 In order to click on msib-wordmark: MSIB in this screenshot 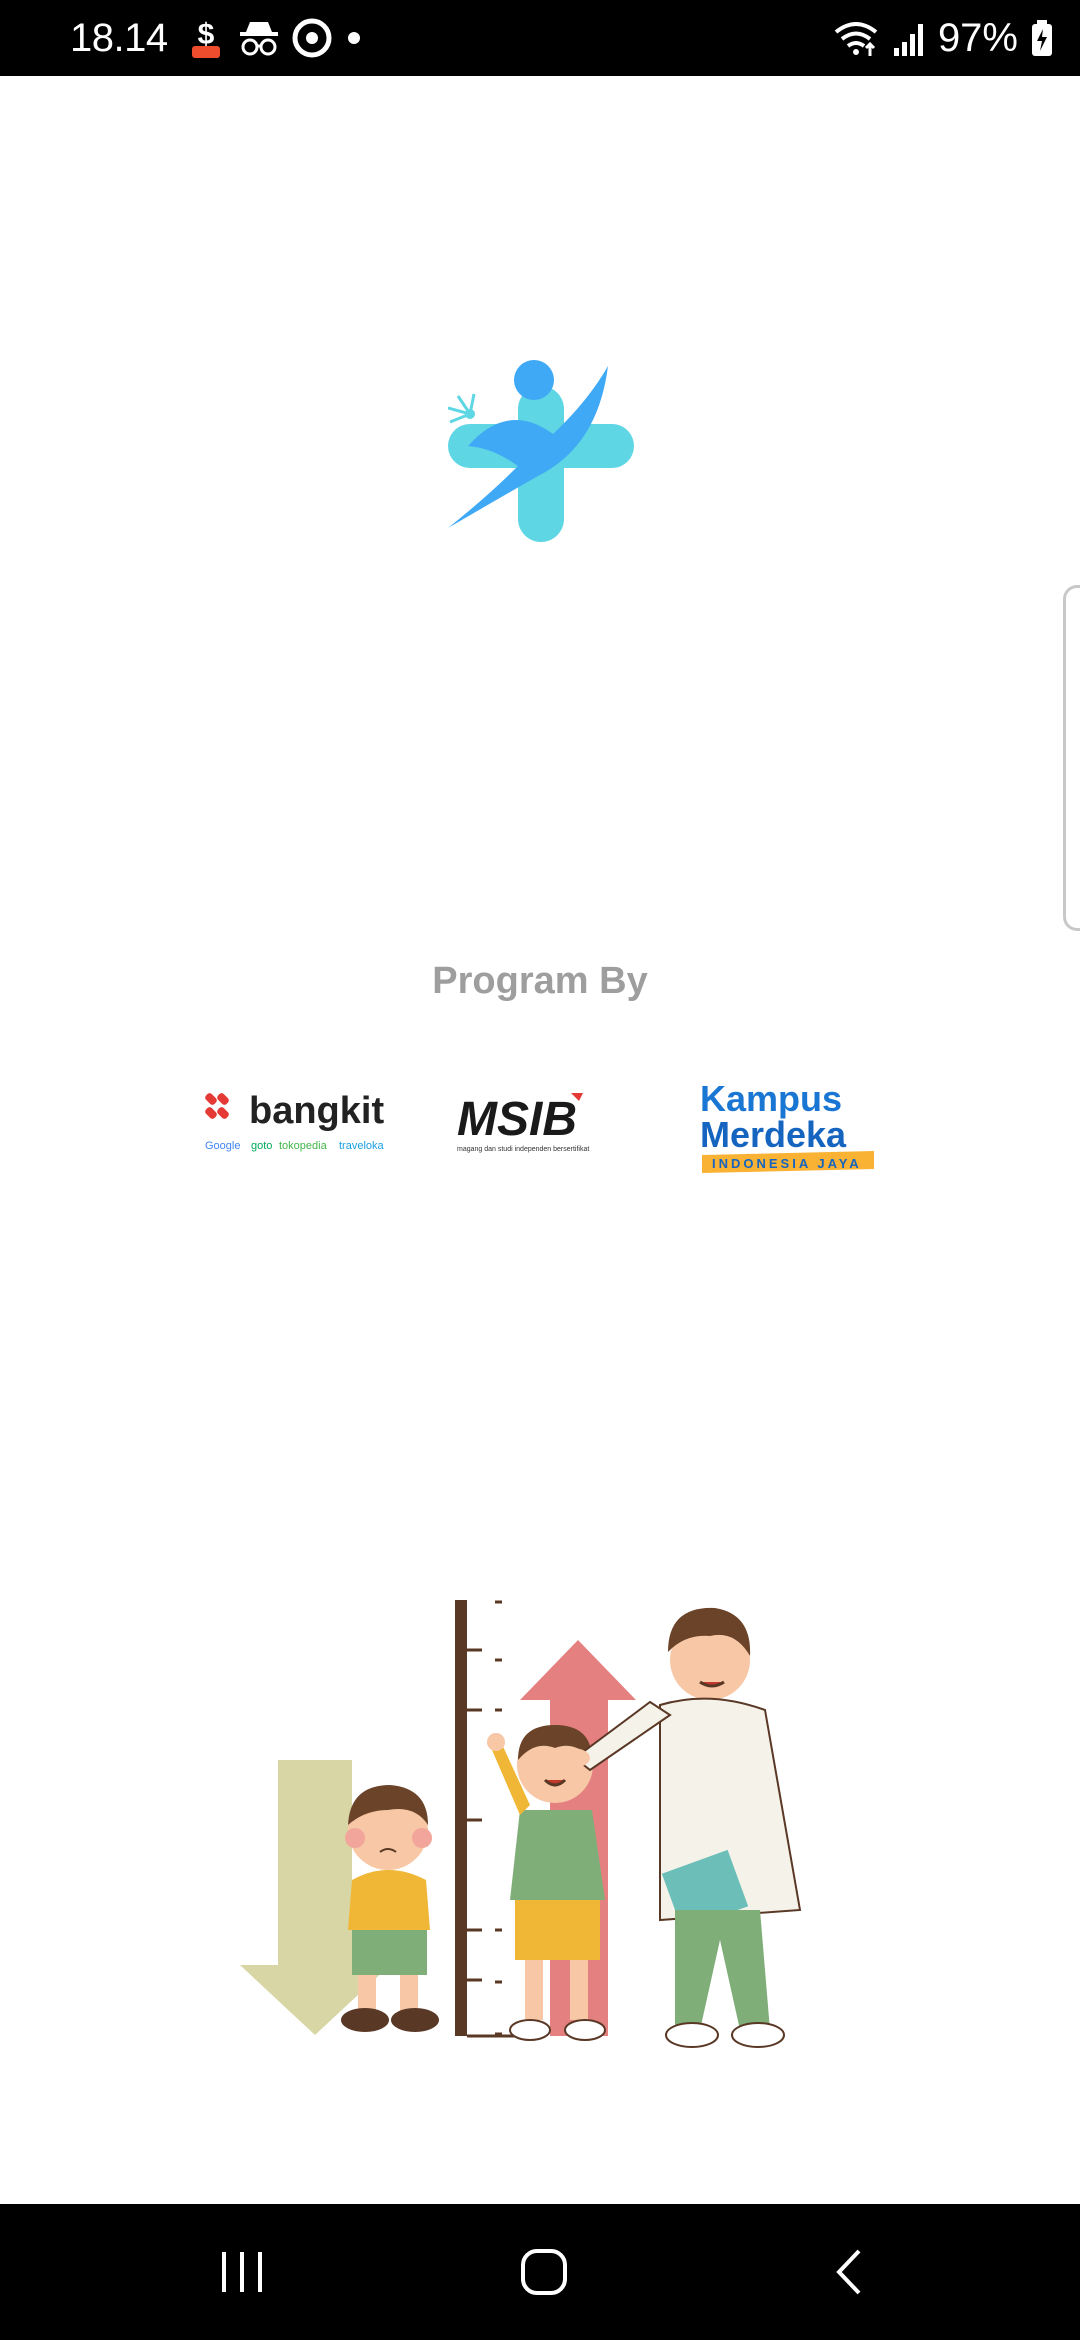, I will do `click(517, 1119)`.